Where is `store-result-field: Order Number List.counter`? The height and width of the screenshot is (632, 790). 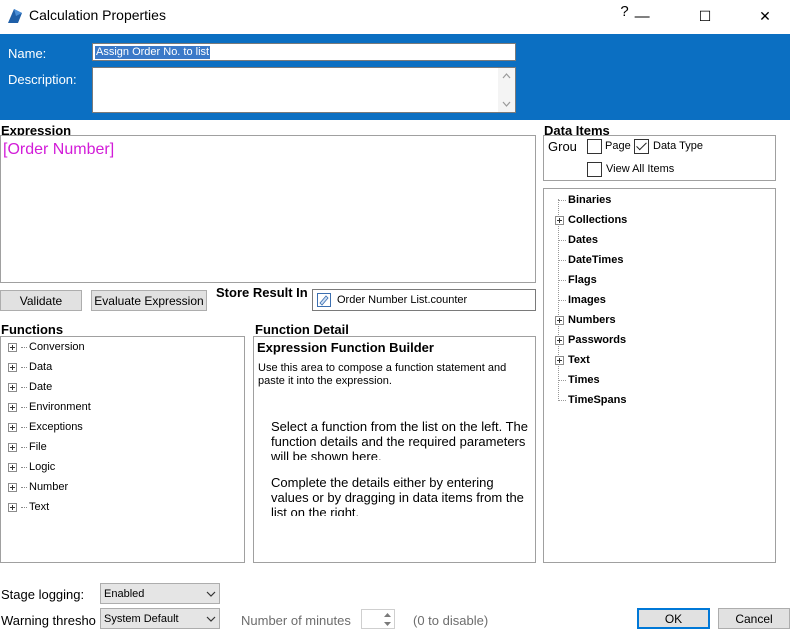
store-result-field: Order Number List.counter is located at coordinates (424, 300).